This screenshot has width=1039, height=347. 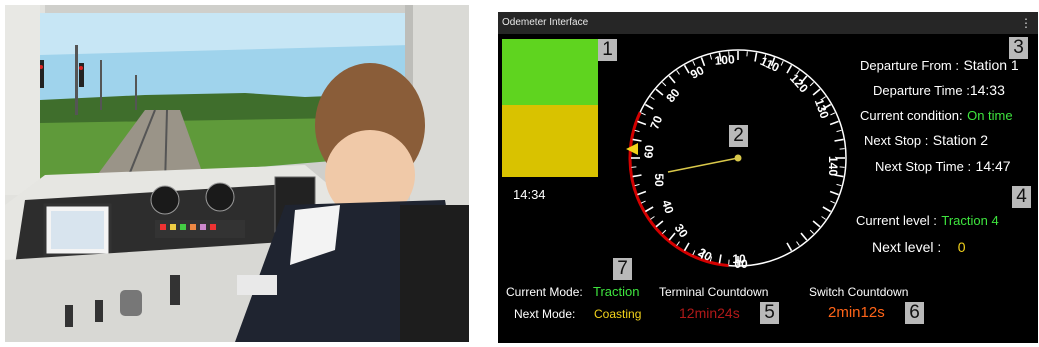 I want to click on dial-hub, so click(x=738, y=158).